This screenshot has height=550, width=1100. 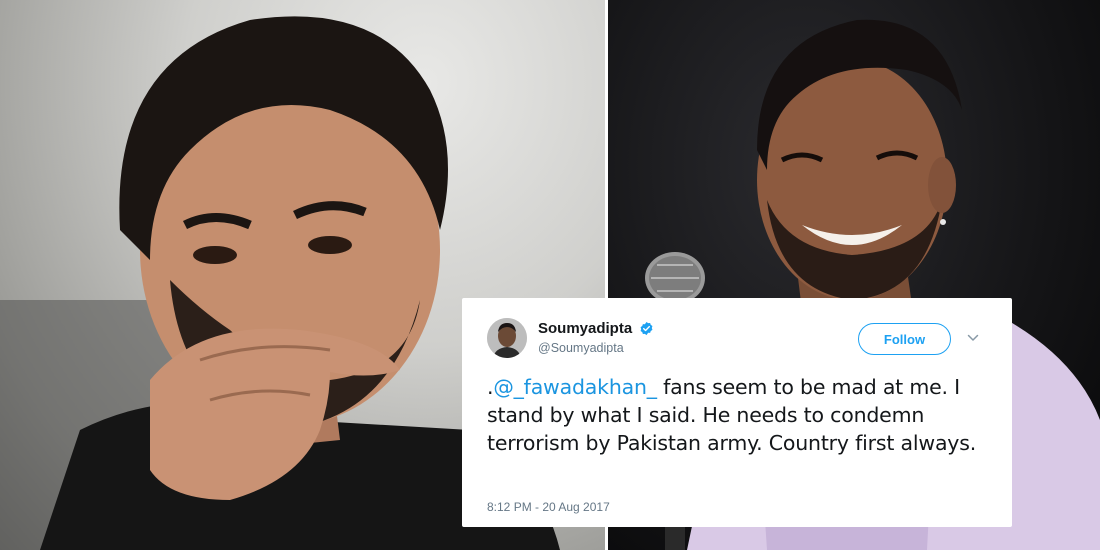 I want to click on tweet-timestamp: 8:12 PM - 20 Aug 2017, so click(x=548, y=507).